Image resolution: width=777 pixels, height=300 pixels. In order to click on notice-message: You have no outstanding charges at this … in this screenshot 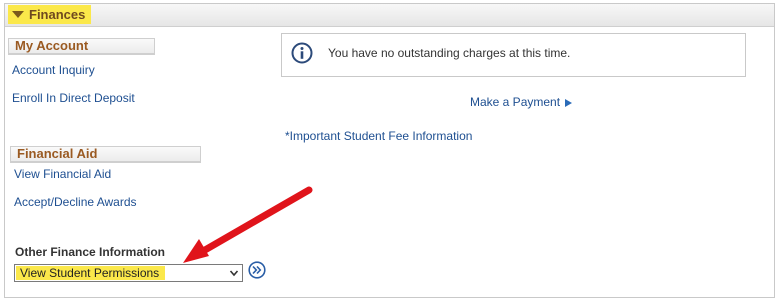, I will do `click(449, 53)`.